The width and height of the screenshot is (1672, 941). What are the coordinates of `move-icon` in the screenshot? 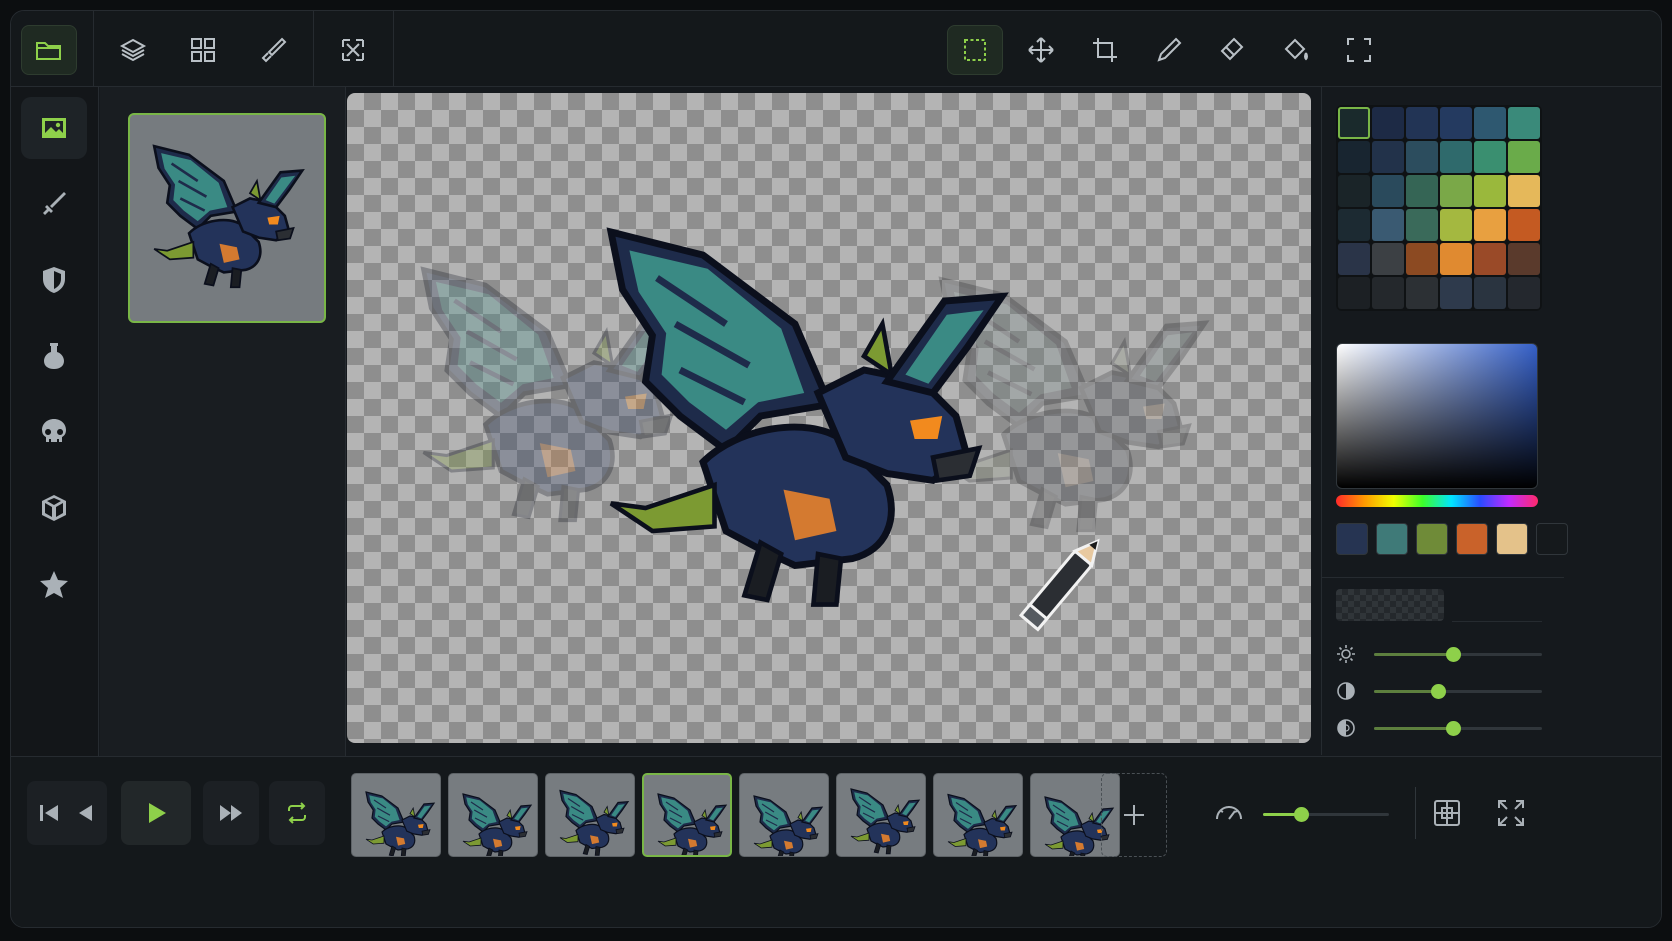 It's located at (1041, 50).